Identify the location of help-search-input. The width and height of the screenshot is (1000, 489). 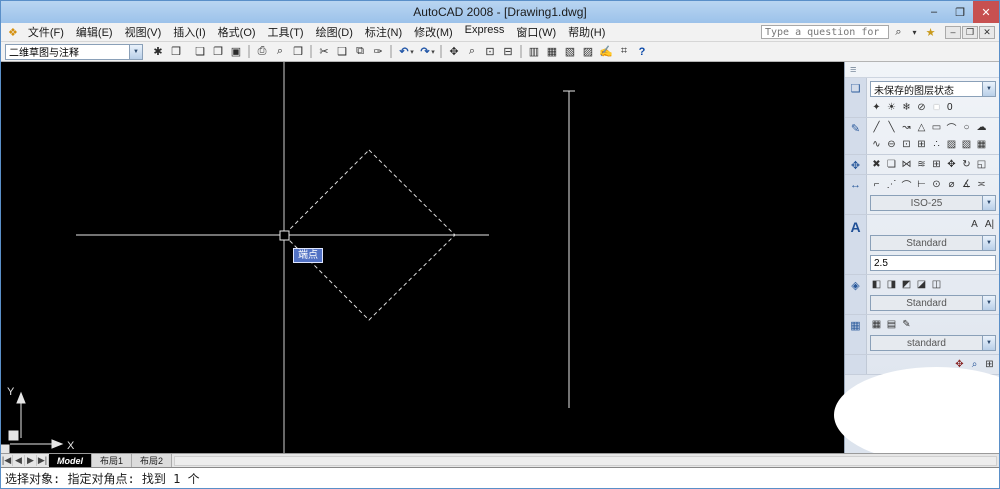
(825, 32).